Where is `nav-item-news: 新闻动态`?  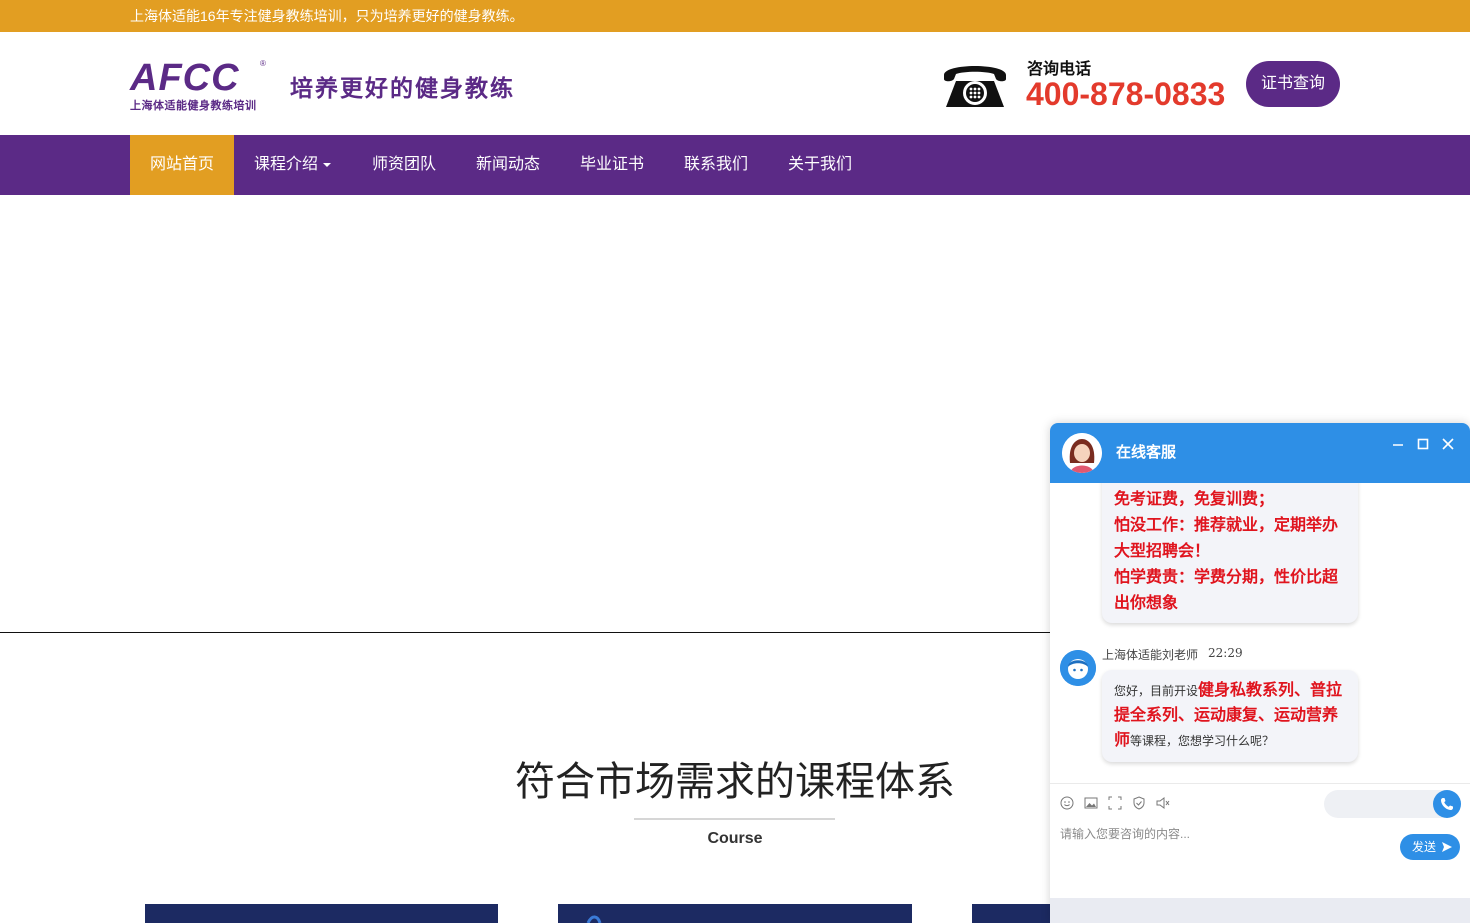 nav-item-news: 新闻动态 is located at coordinates (508, 165).